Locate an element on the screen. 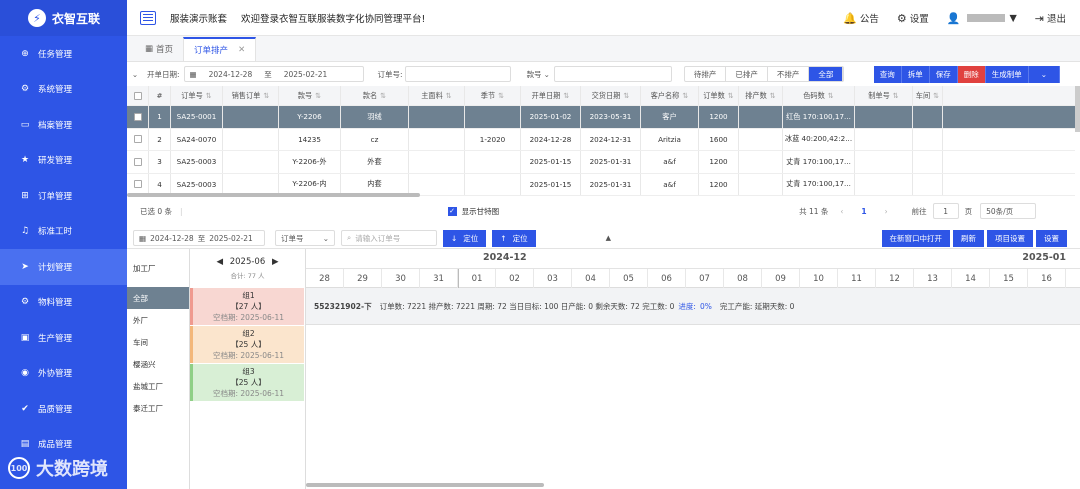 The image size is (1080, 489). segment-not-scheduled: 不排产 is located at coordinates (789, 74).